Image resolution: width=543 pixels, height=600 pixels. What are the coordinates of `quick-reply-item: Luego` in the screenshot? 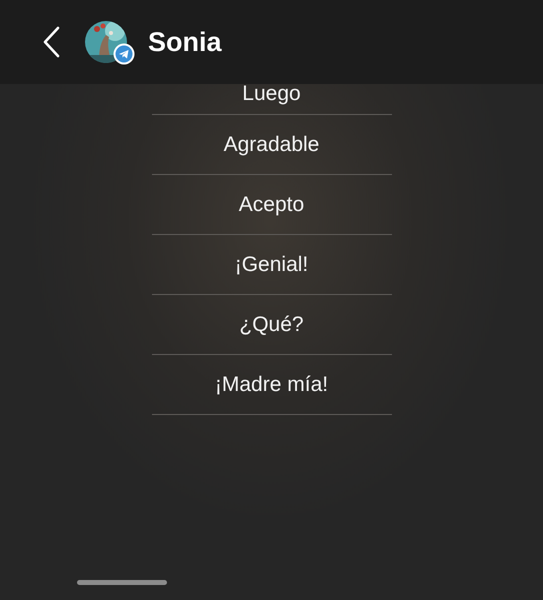 It's located at (272, 99).